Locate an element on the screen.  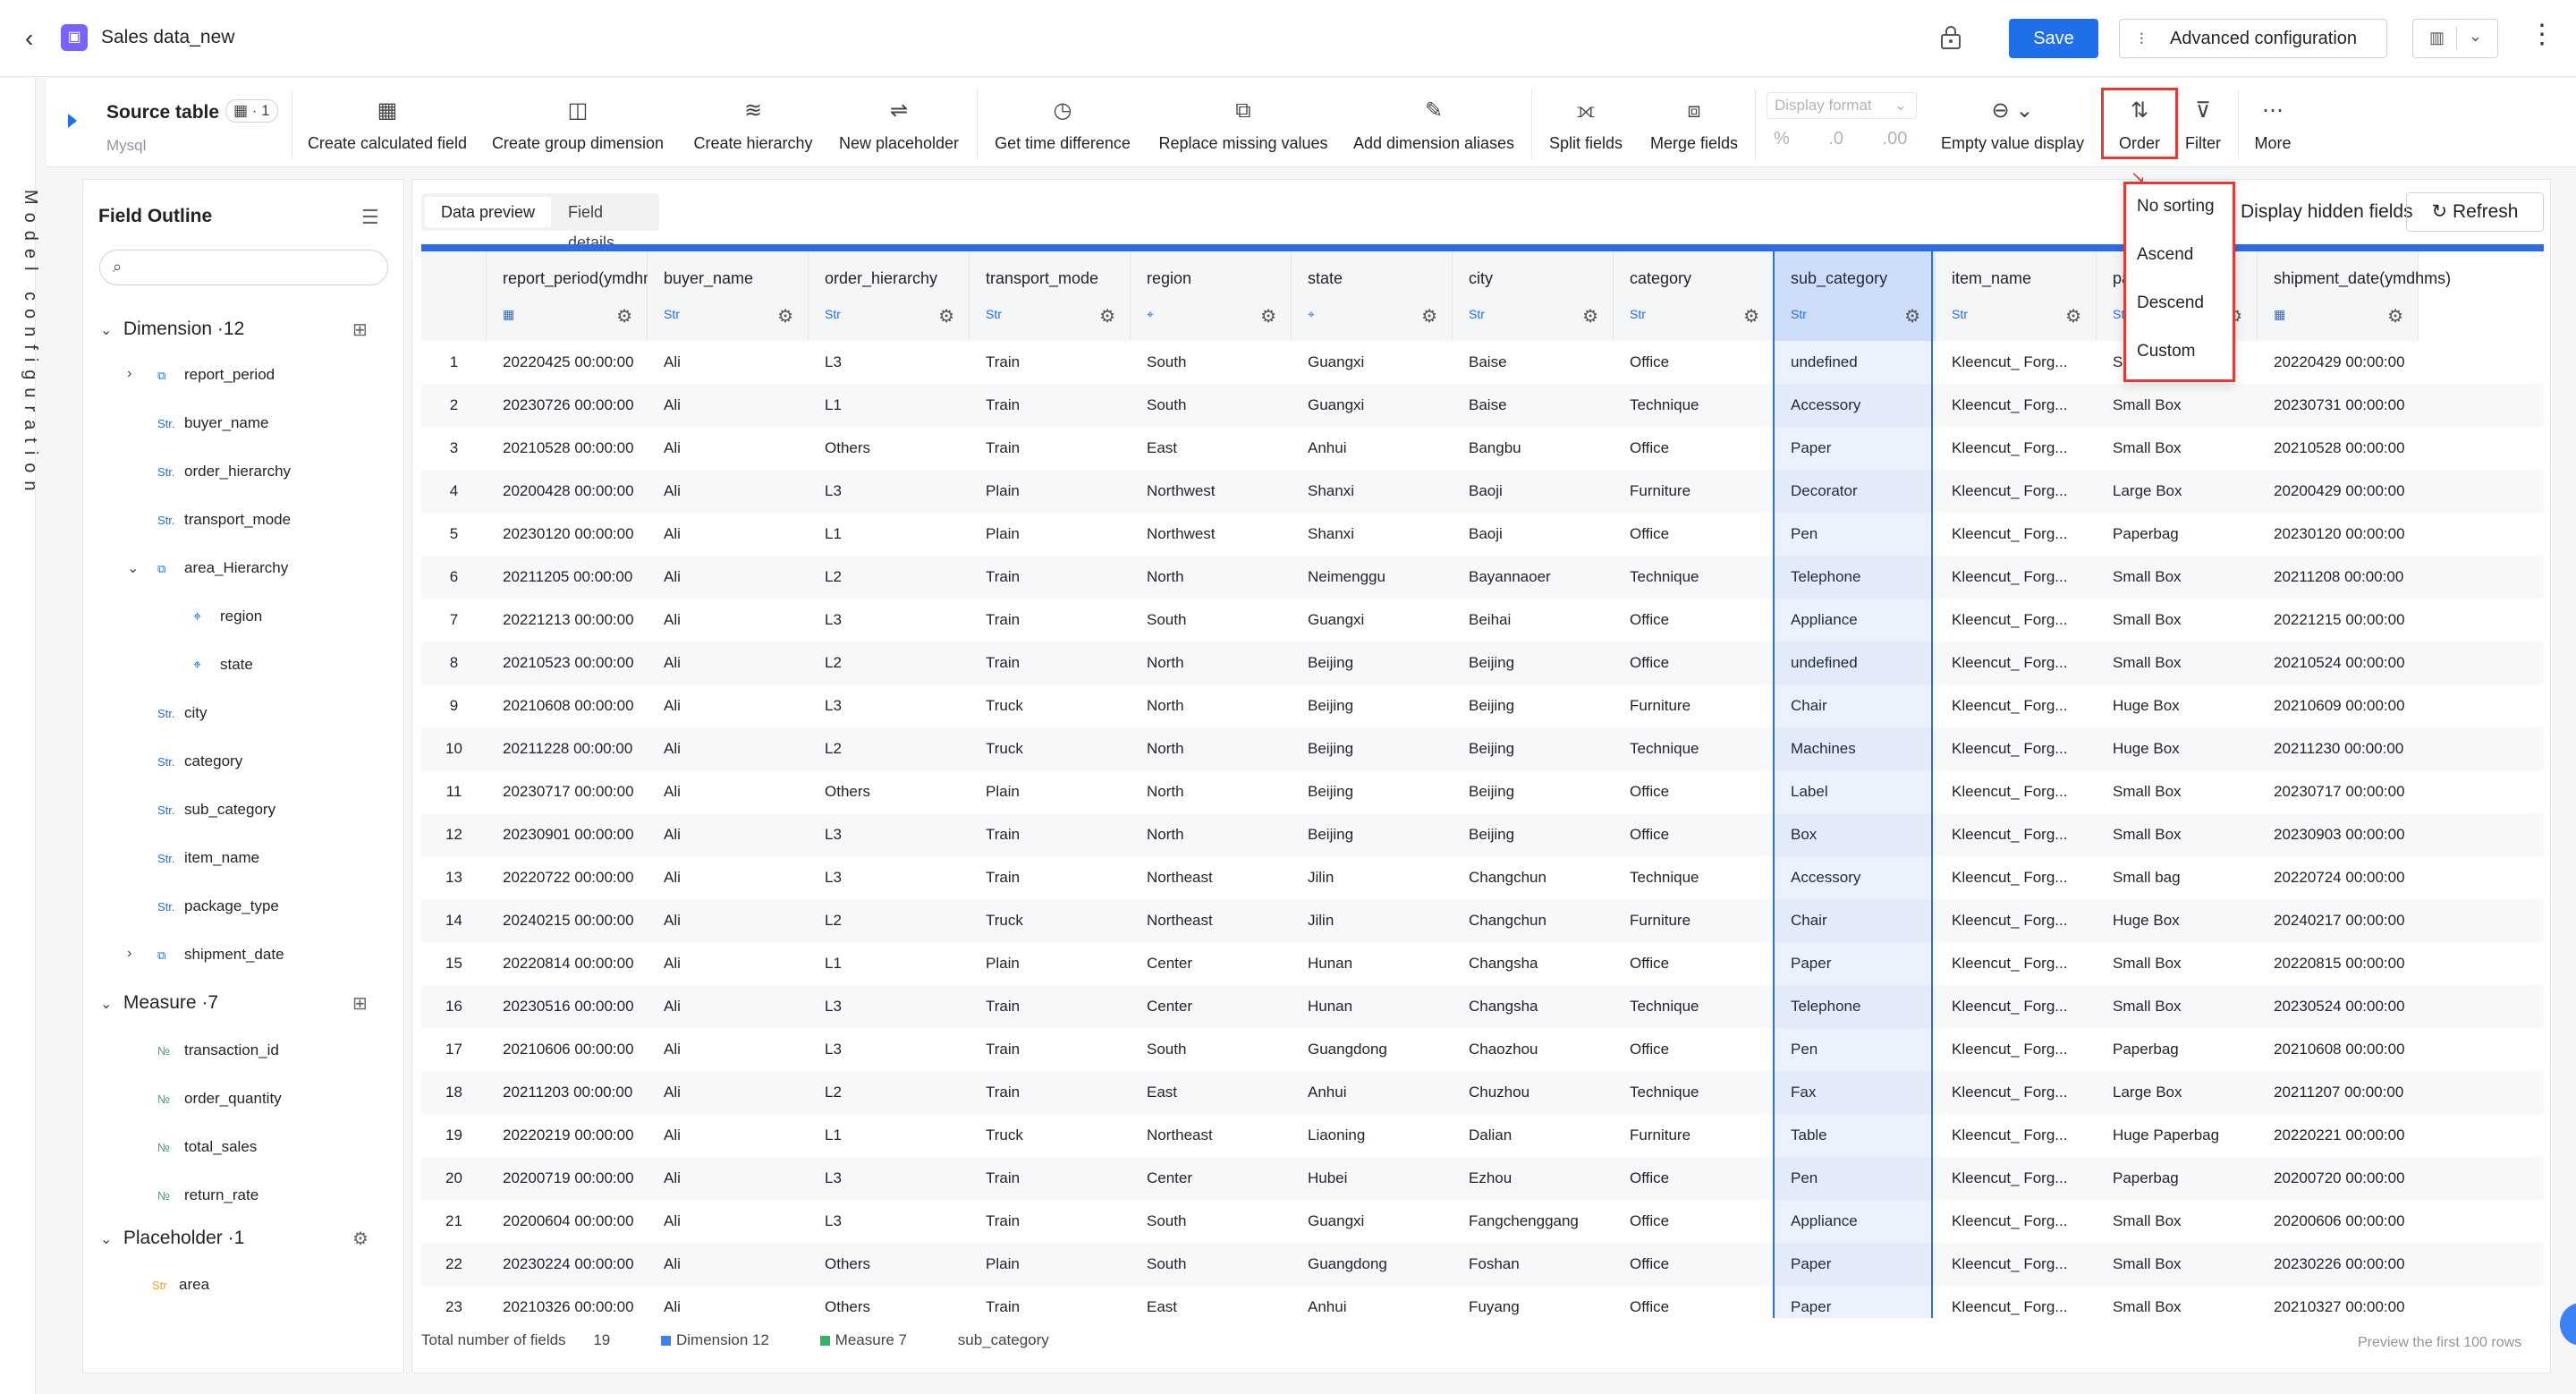
sidebar-field-total-sales: № total_sales is located at coordinates (207, 1147).